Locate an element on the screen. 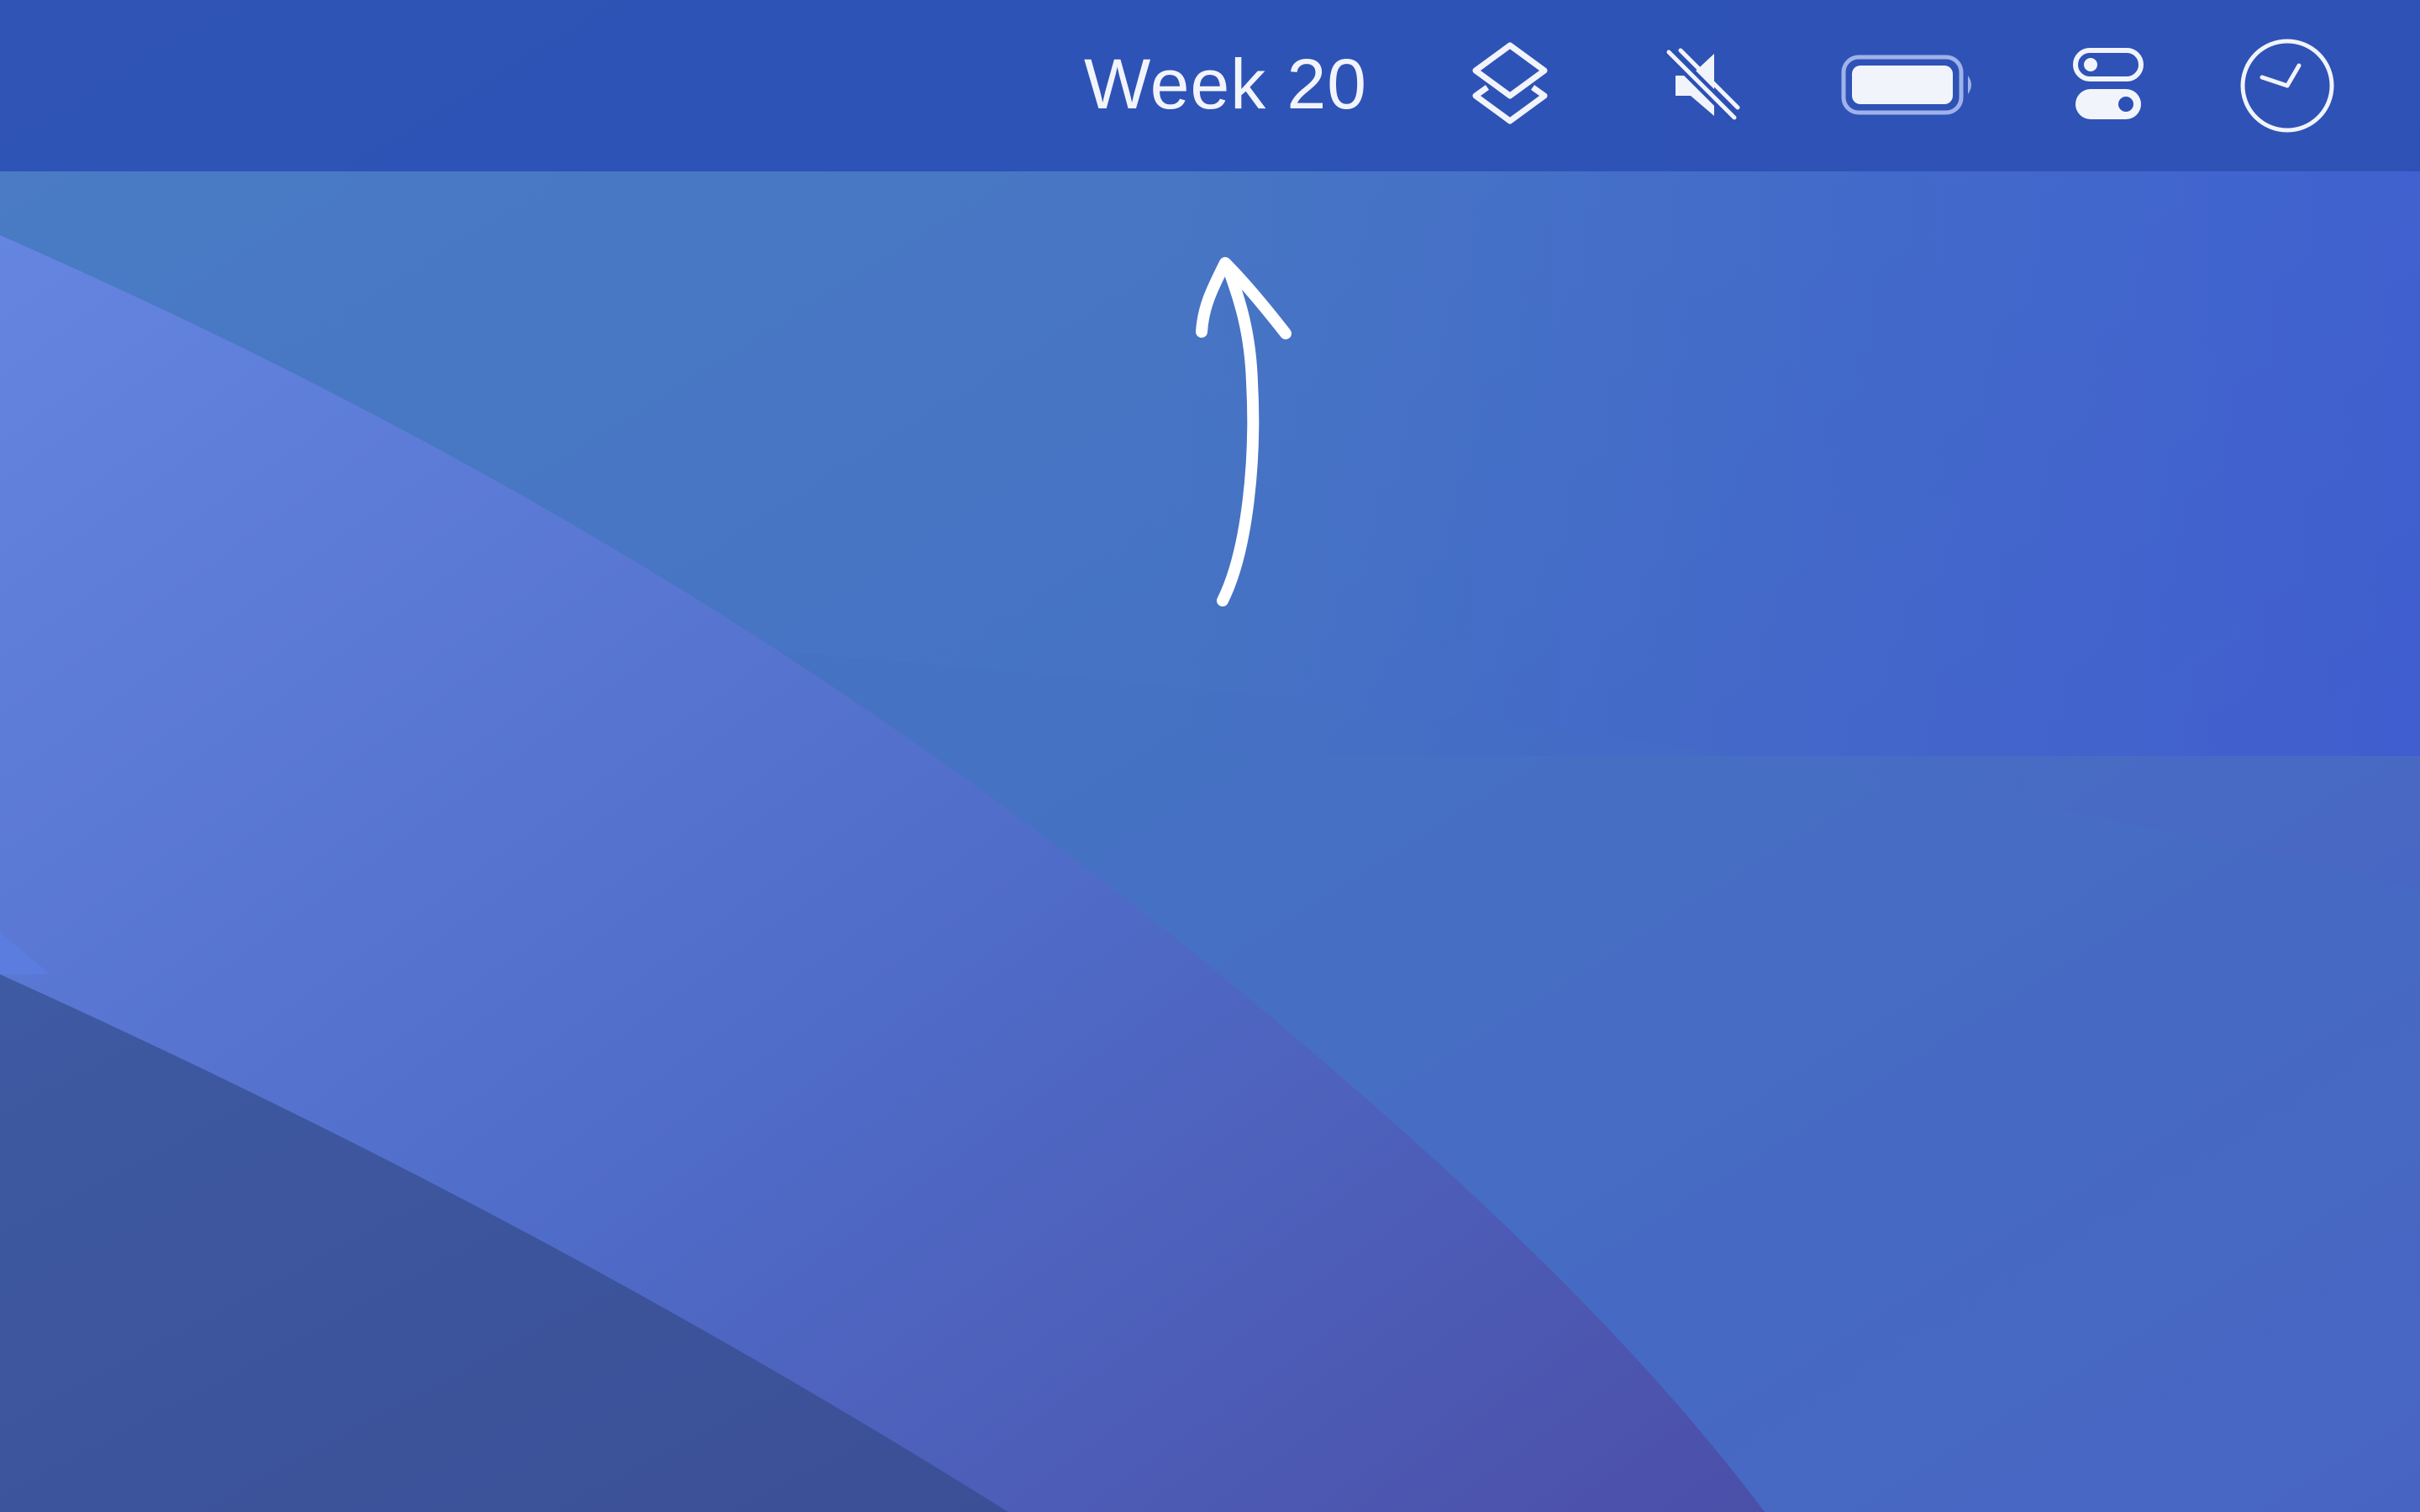 The height and width of the screenshot is (1512, 2420). week-number-label: Week 20 is located at coordinates (1225, 84).